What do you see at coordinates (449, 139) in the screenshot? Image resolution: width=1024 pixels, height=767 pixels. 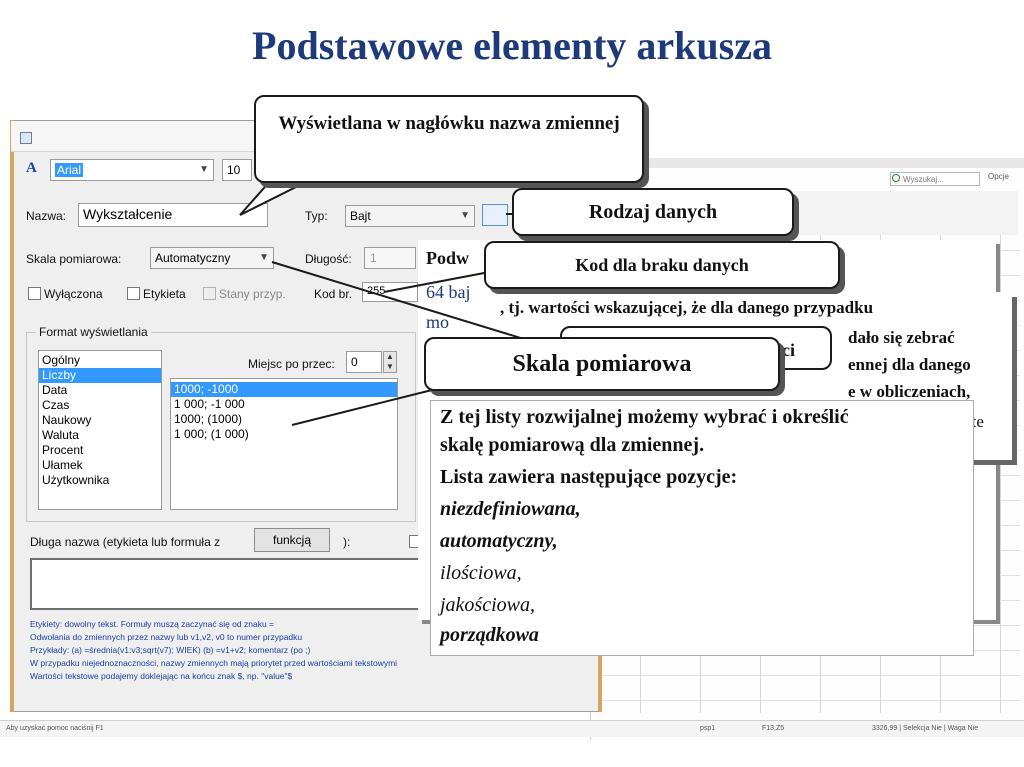 I see `callout-naglowek: Wyświetlana w nagłówku nazwa zmiennej` at bounding box center [449, 139].